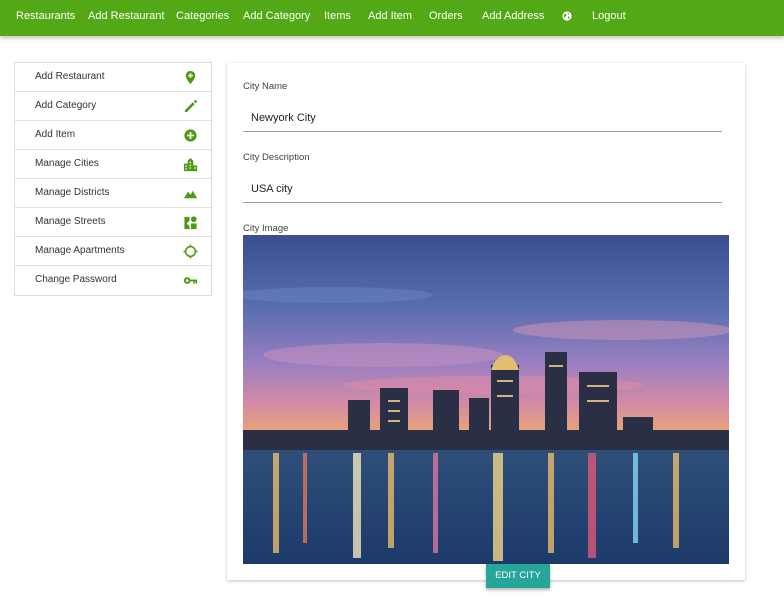 This screenshot has width=784, height=610. What do you see at coordinates (190, 77) in the screenshot?
I see `location-add-icon` at bounding box center [190, 77].